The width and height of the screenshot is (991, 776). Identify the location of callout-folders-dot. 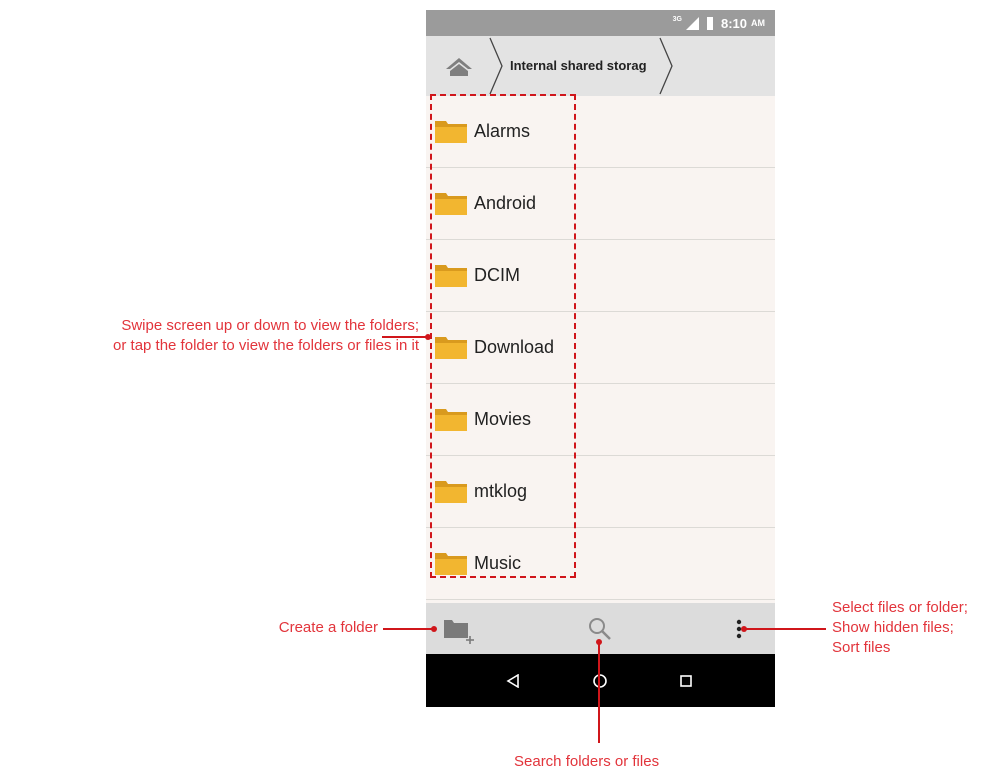
(428, 337).